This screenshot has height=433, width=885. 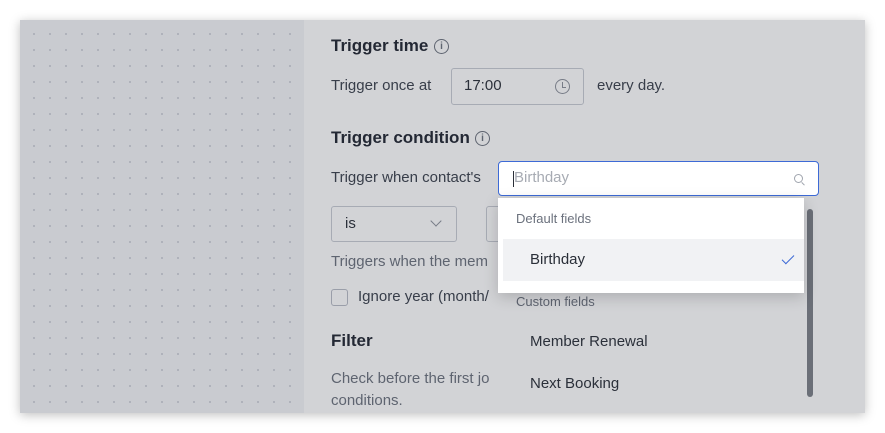 I want to click on dropdown-option-label: Birthday, so click(x=558, y=259).